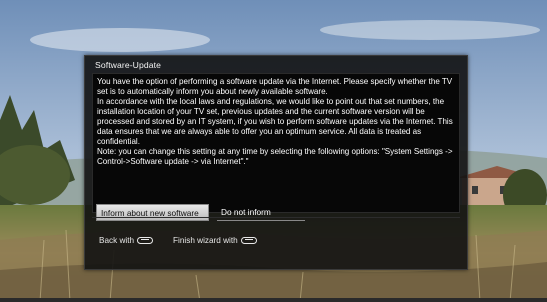 This screenshot has width=547, height=302. Describe the element at coordinates (128, 65) in the screenshot. I see `dialog-title: Software-Update` at that location.